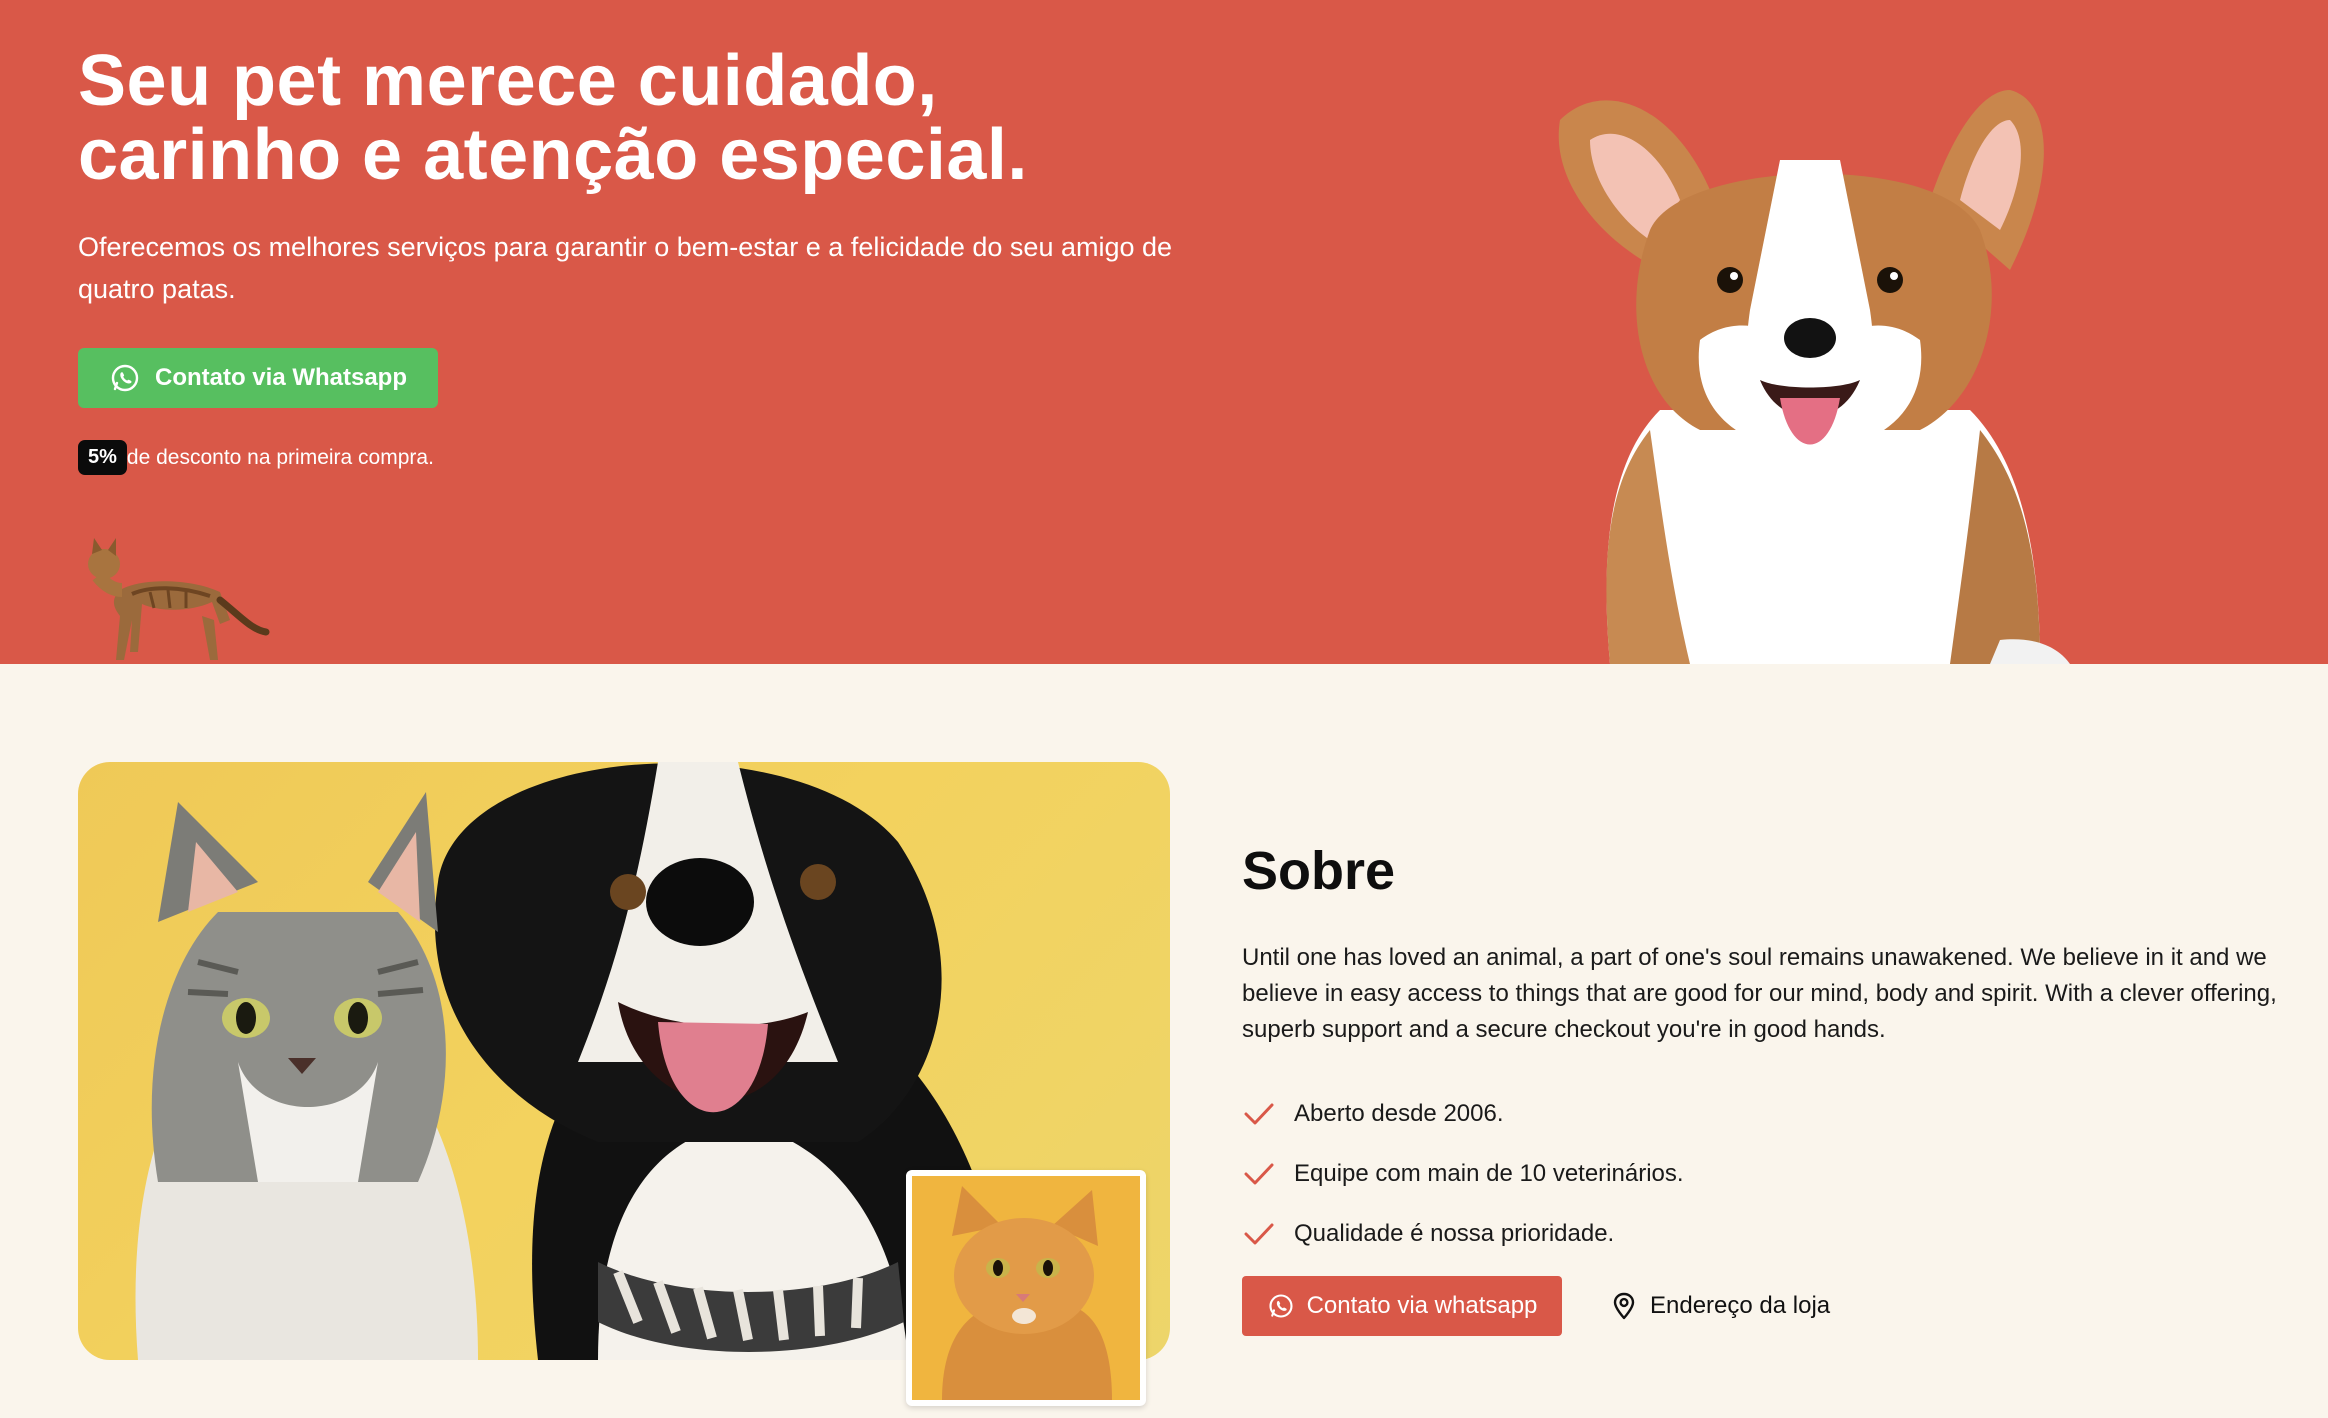 The image size is (2328, 1418). Describe the element at coordinates (102, 457) in the screenshot. I see `discount-badge: 5%` at that location.